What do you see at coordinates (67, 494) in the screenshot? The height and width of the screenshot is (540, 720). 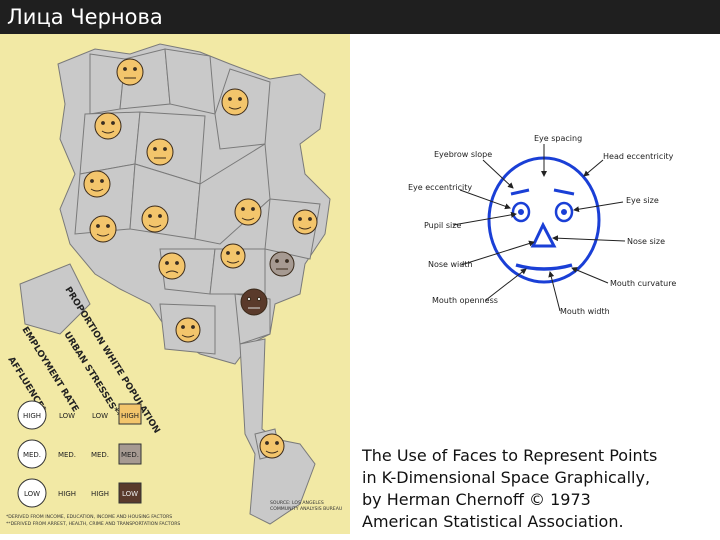 I see `legend-mouth-3: HIGH` at bounding box center [67, 494].